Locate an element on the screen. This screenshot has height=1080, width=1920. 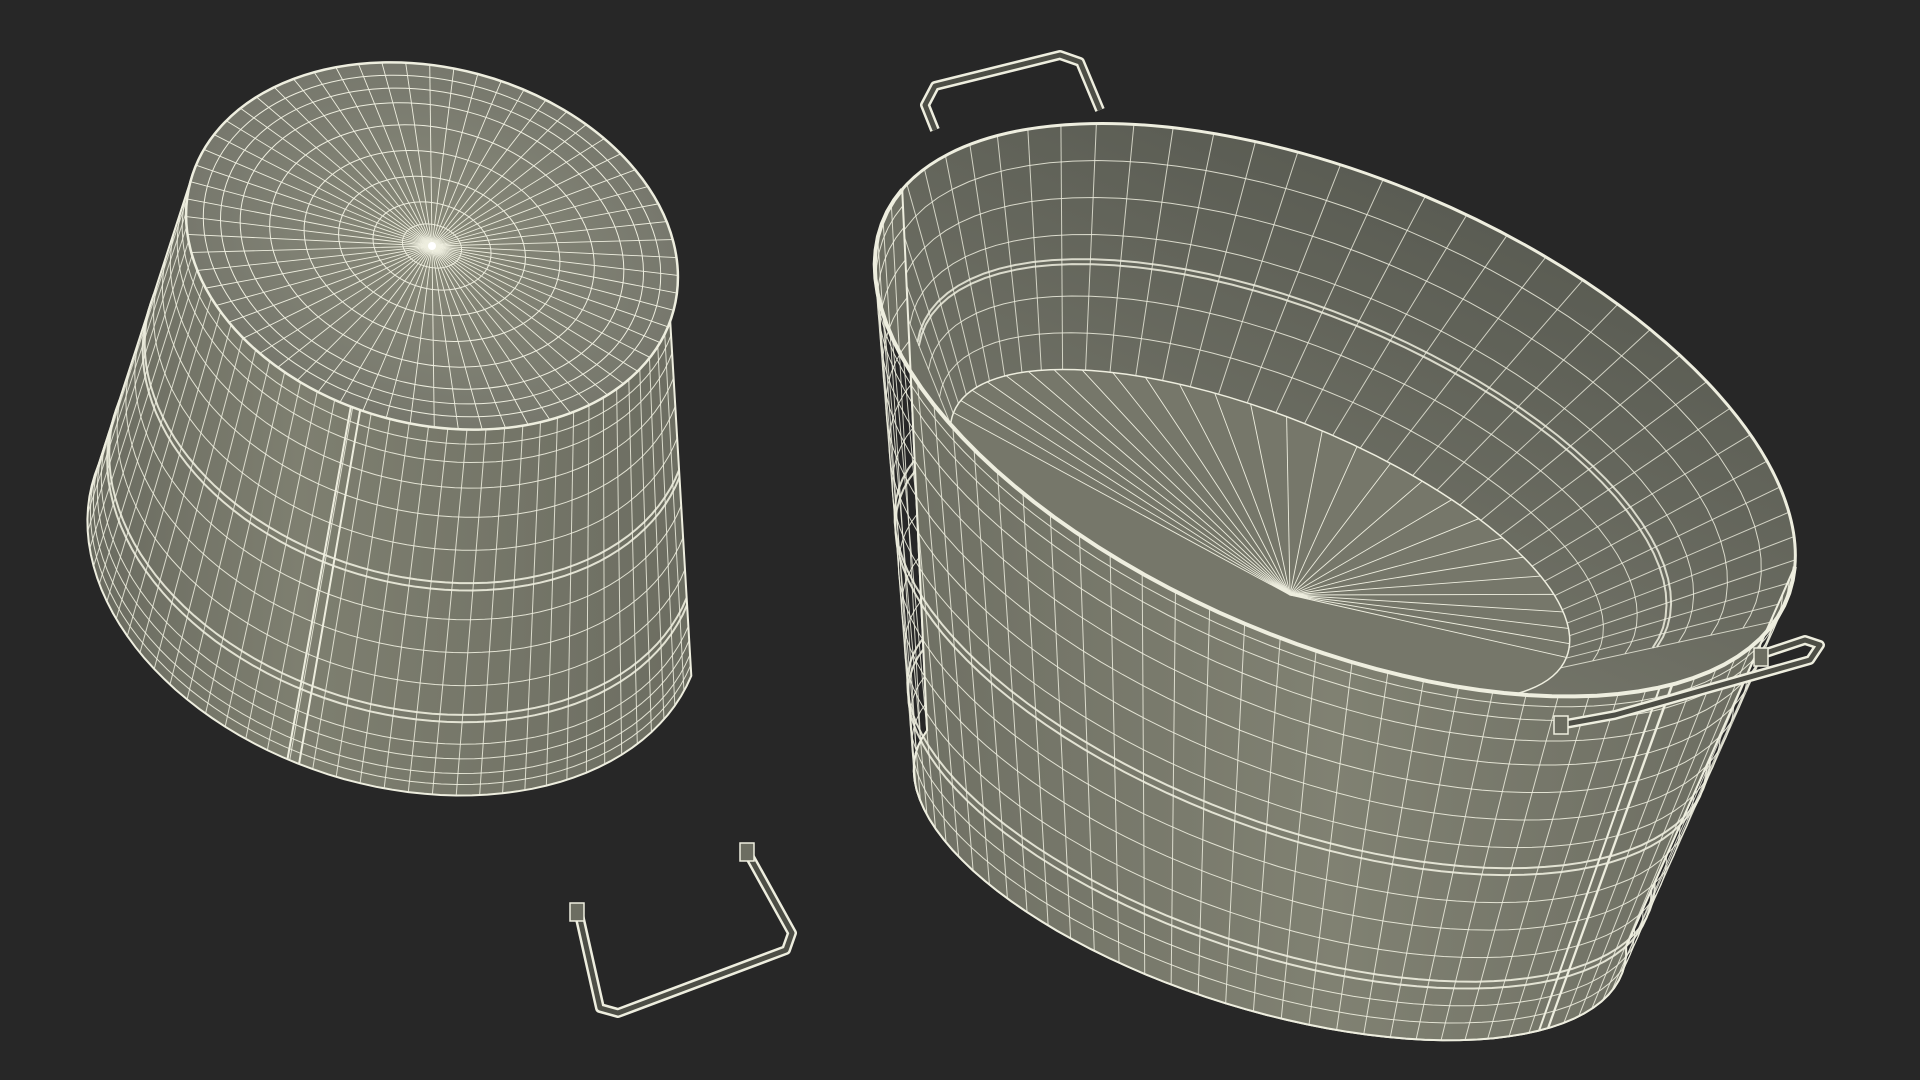
floor-radial-line is located at coordinates (1421, 594).